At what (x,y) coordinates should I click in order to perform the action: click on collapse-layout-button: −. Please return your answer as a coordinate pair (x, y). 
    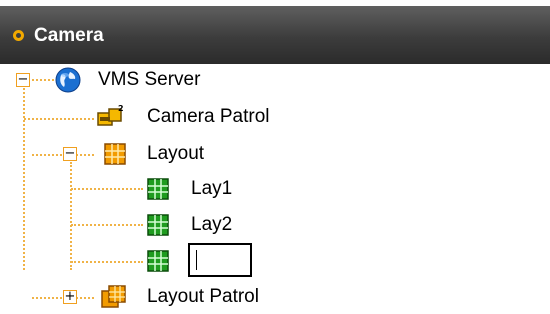
    Looking at the image, I should click on (70, 154).